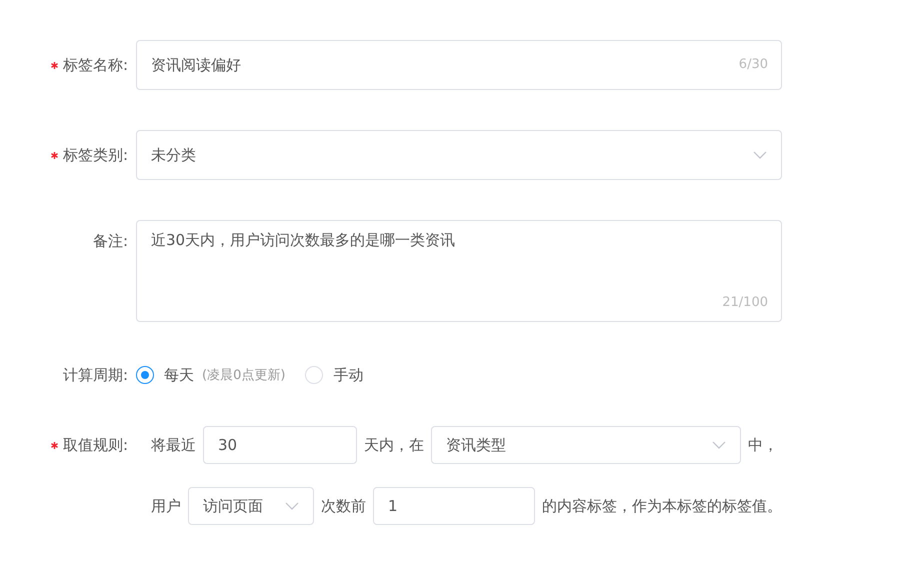  What do you see at coordinates (343, 506) in the screenshot?
I see `rule-text: 次数前` at bounding box center [343, 506].